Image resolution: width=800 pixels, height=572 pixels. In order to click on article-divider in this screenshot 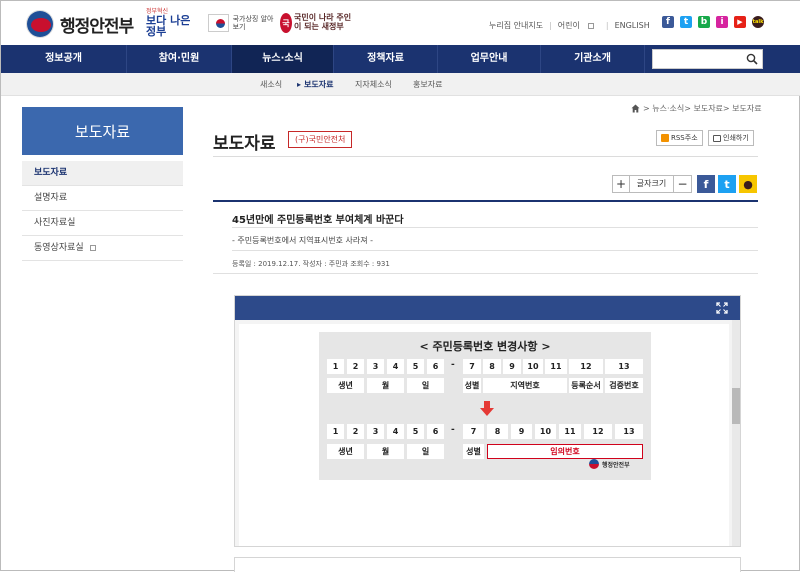, I will do `click(495, 250)`.